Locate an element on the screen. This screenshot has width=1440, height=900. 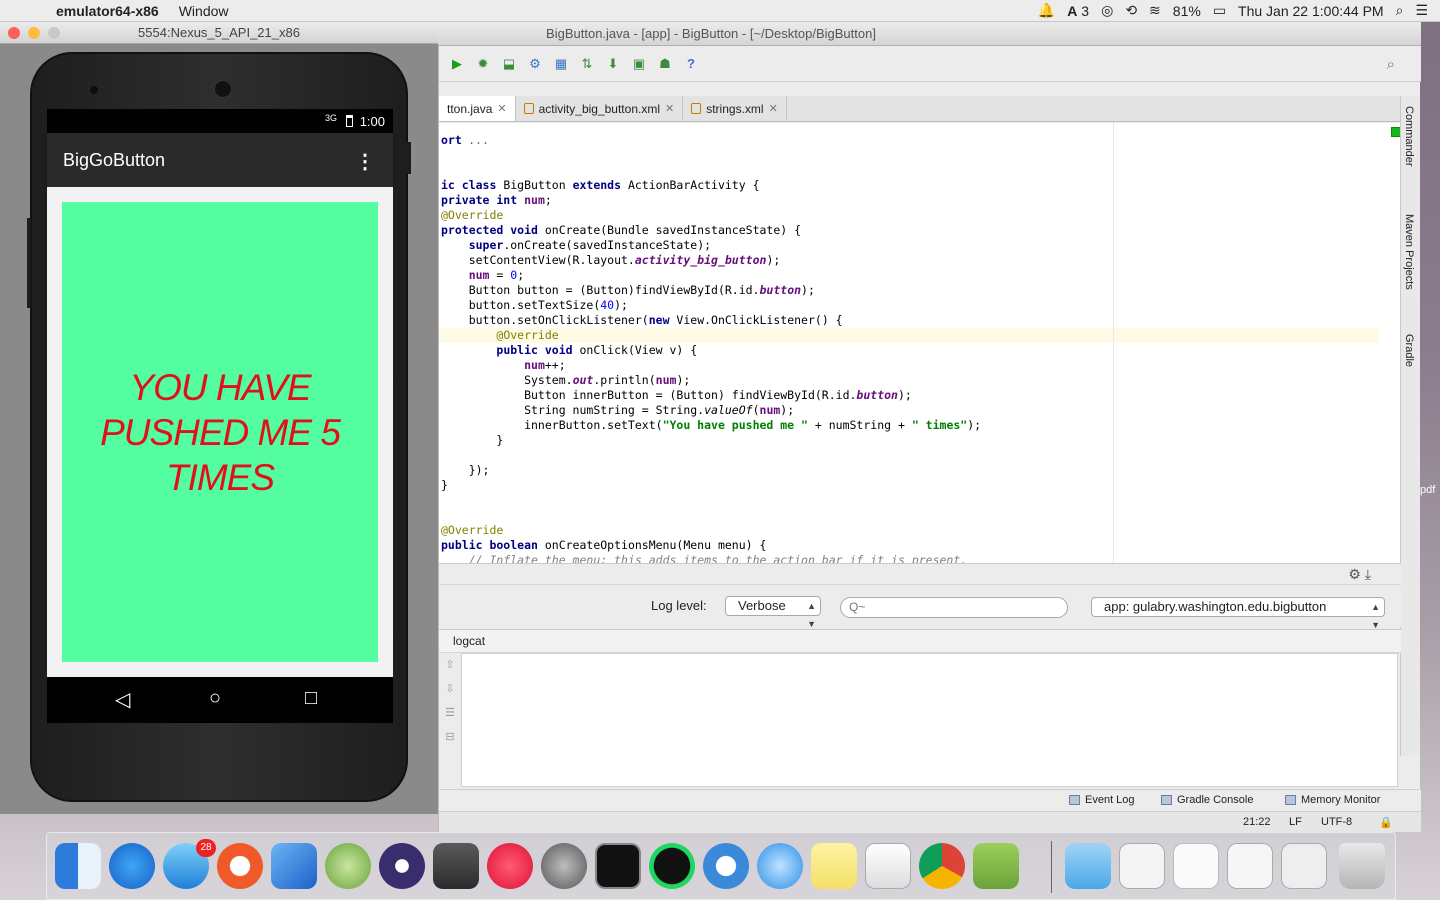
app-filter-select: app: gulabry.washington.edu.bigbutton ▲ ▼ is located at coordinates (1238, 613).